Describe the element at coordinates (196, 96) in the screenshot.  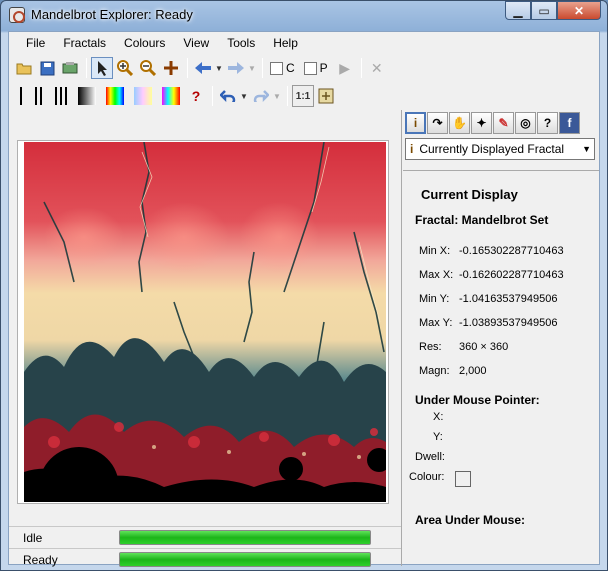
I see `help-question-icon: ?` at that location.